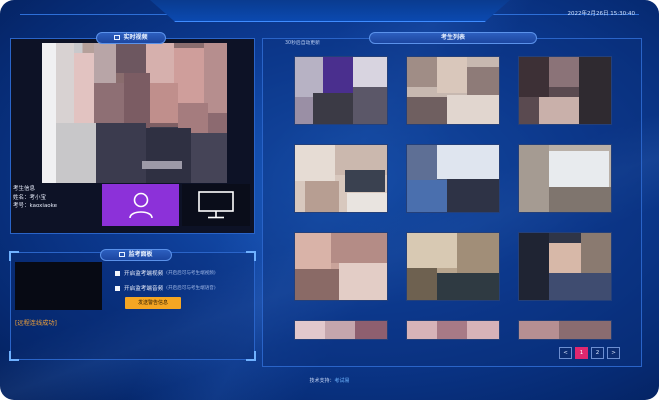 The image size is (659, 400). I want to click on main-video-feed, so click(134, 113).